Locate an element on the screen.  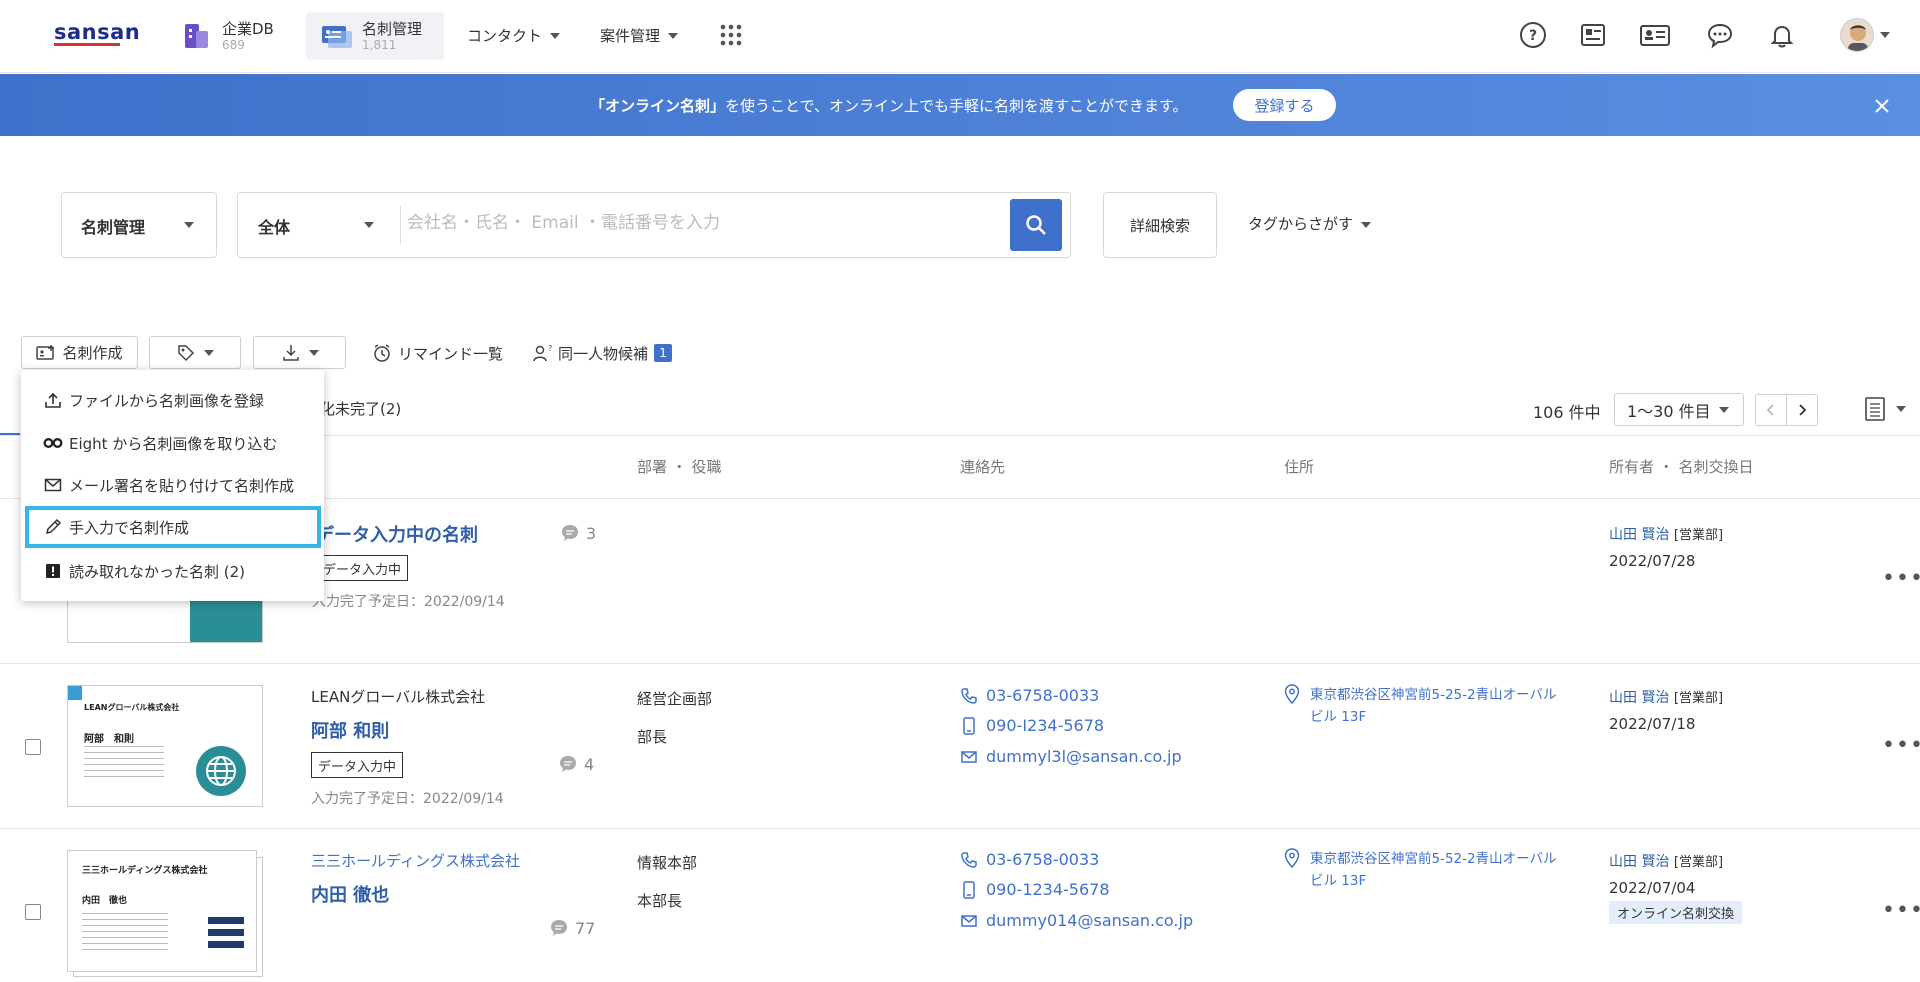
menu-item-label: Eight から名刺画像を取り込む is located at coordinates (173, 443).